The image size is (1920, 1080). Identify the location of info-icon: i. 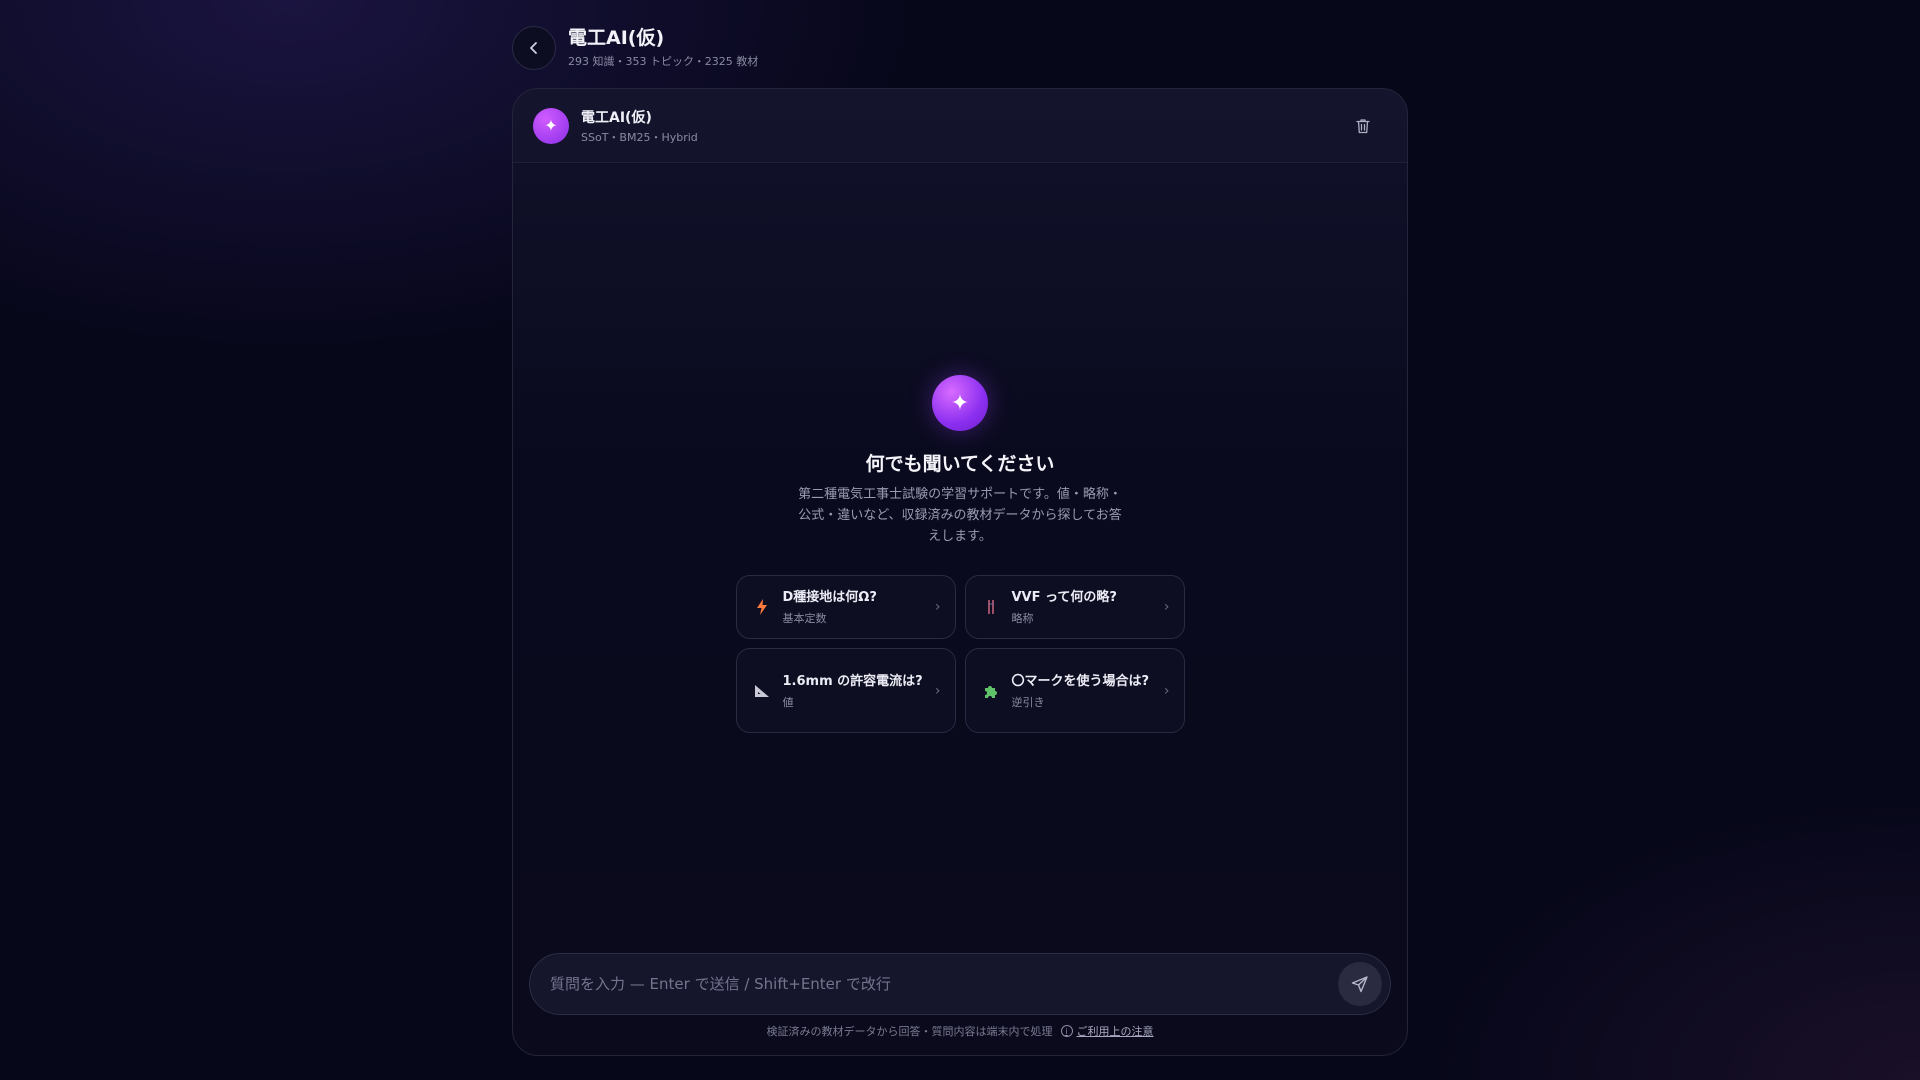
(1066, 1031).